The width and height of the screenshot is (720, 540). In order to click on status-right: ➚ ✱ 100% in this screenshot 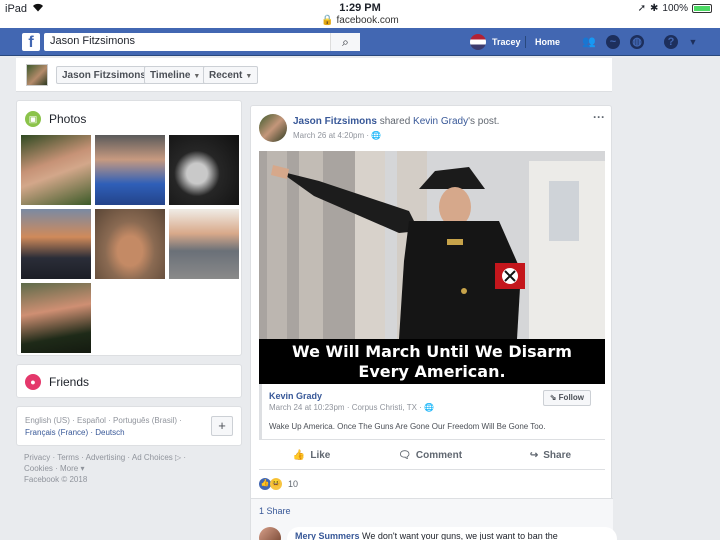, I will do `click(675, 8)`.